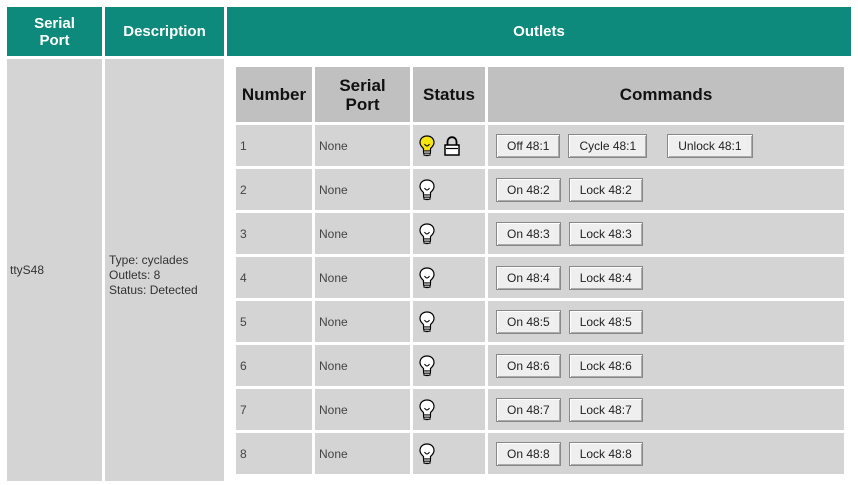 This screenshot has height=485, width=858. I want to click on col-status-label: Status, so click(449, 94).